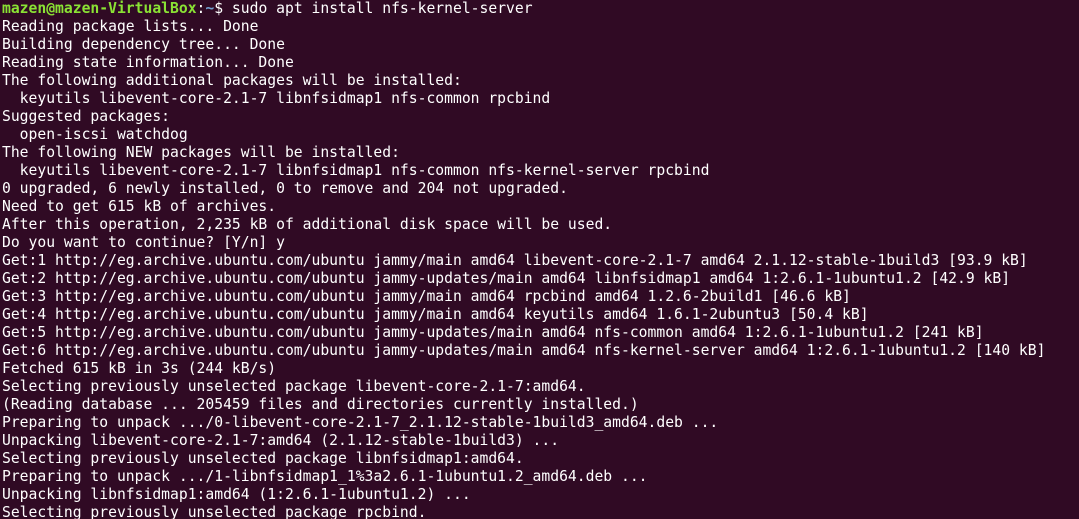 The image size is (1079, 519). Describe the element at coordinates (99, 8) in the screenshot. I see `prompt-user-host: mazen@mazen-VirtualBox` at that location.